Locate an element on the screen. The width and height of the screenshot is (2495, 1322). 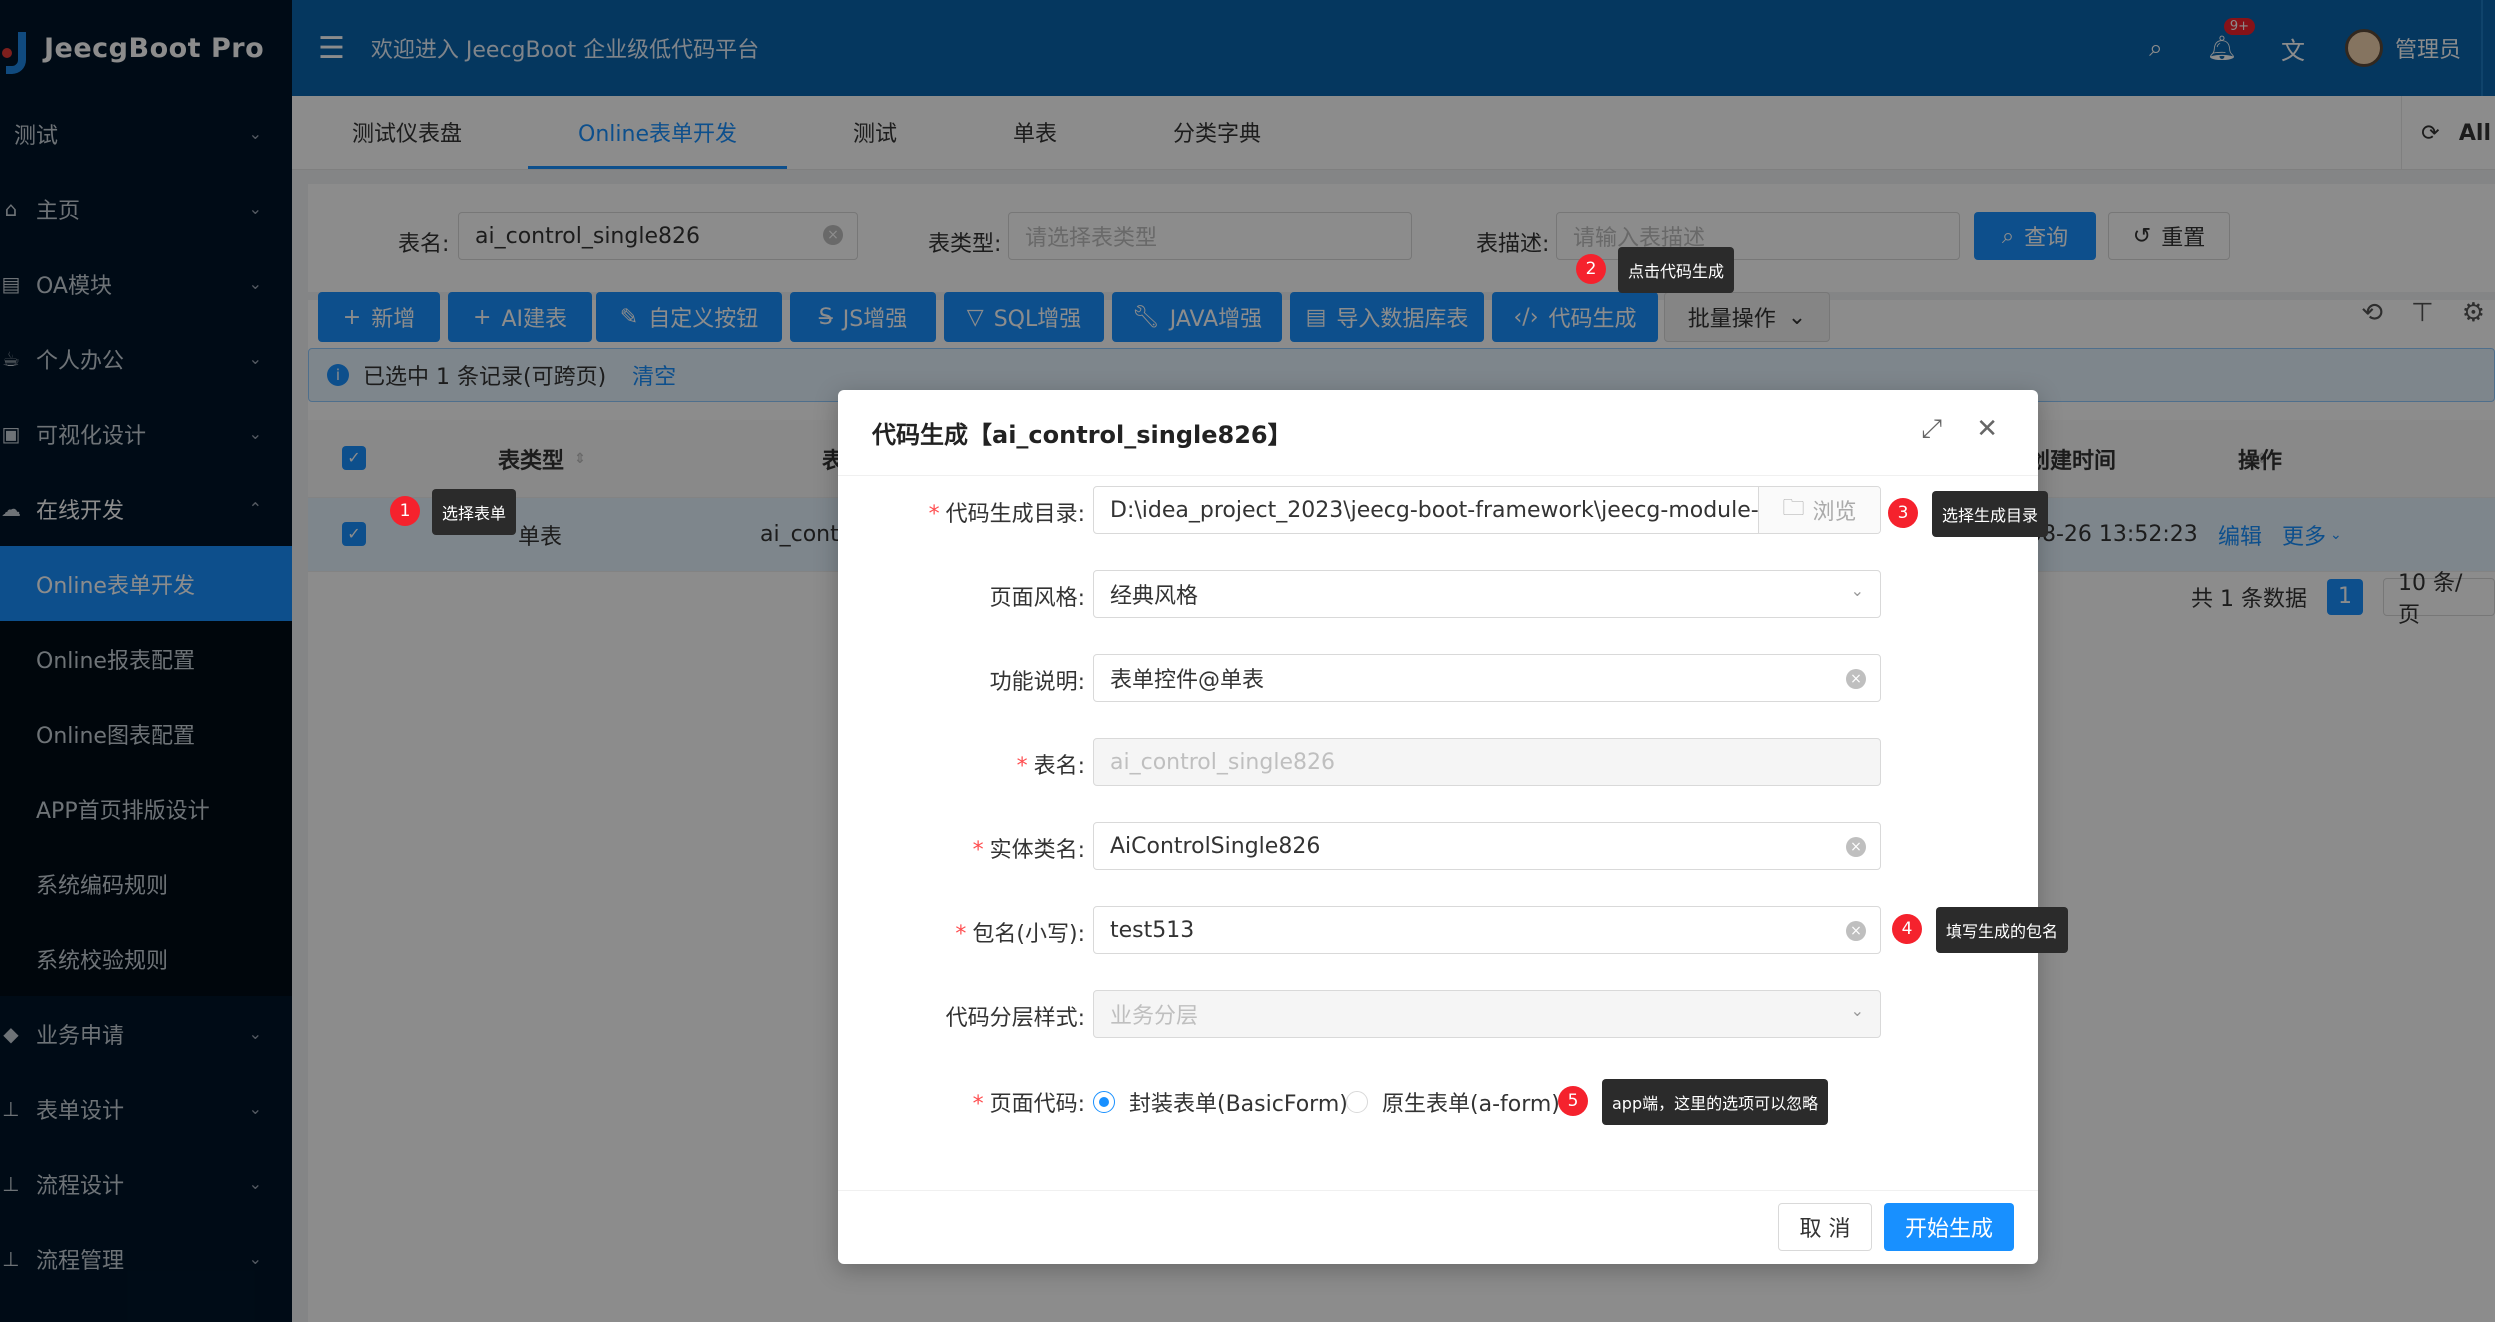
dir-label: * 代码生成目录: is located at coordinates (1006, 514).